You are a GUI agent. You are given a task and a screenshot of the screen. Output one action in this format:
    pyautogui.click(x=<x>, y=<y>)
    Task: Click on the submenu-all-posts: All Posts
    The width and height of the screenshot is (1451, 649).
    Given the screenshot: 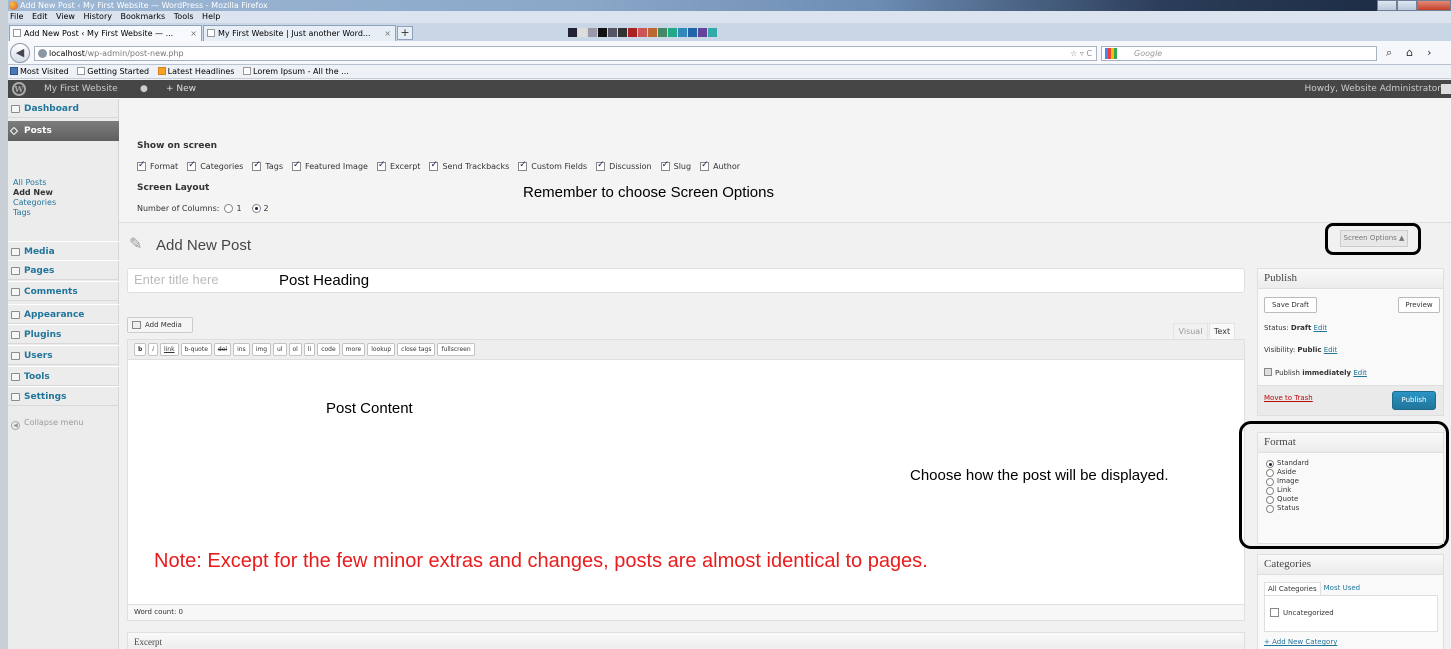 What is the action you would take?
    pyautogui.click(x=63, y=183)
    